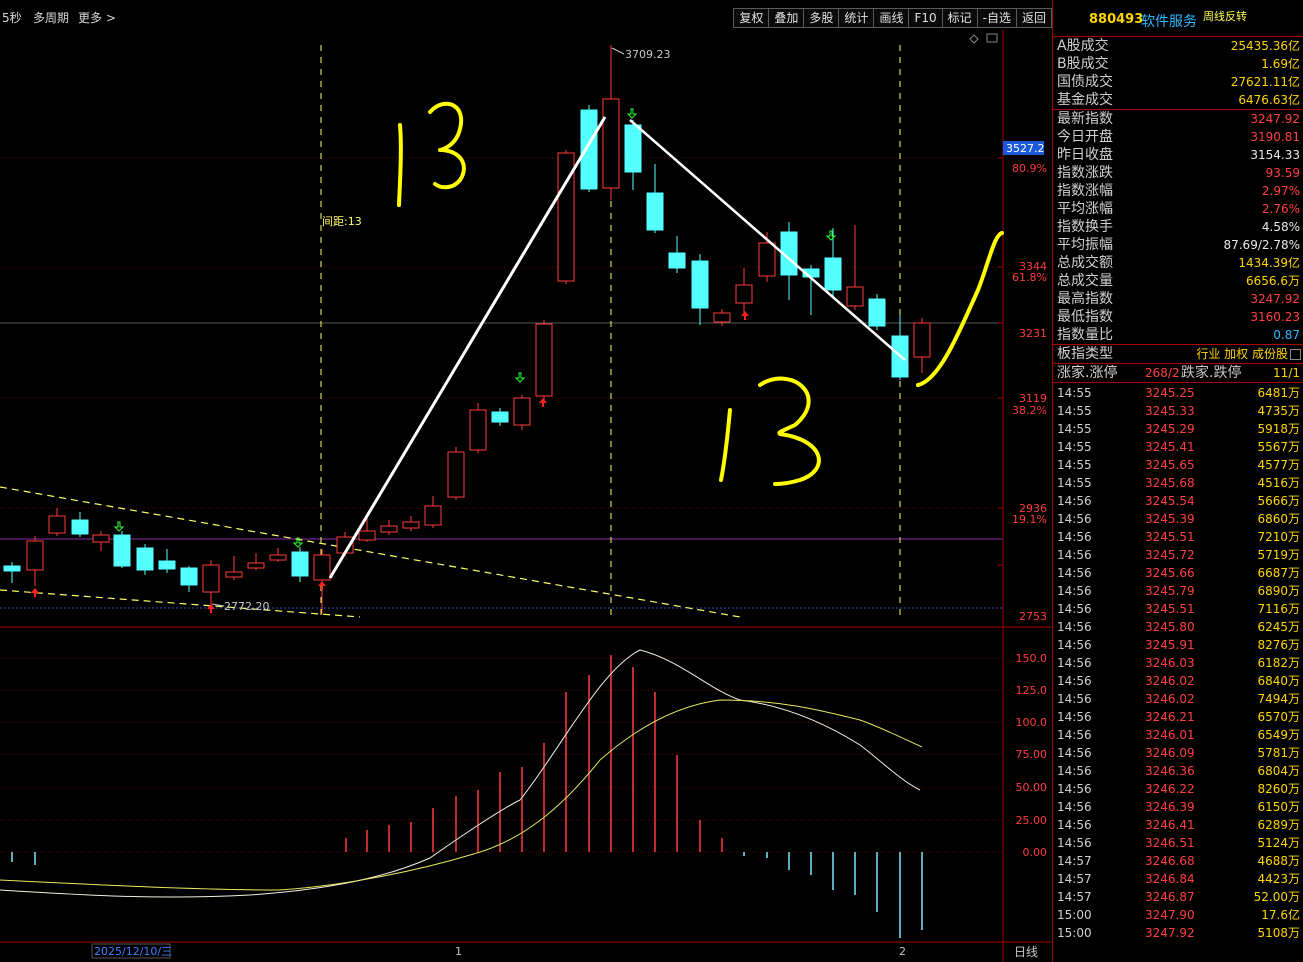 This screenshot has width=1303, height=962. I want to click on tick-row: 14:57 3246.84 4423万, so click(1178, 879).